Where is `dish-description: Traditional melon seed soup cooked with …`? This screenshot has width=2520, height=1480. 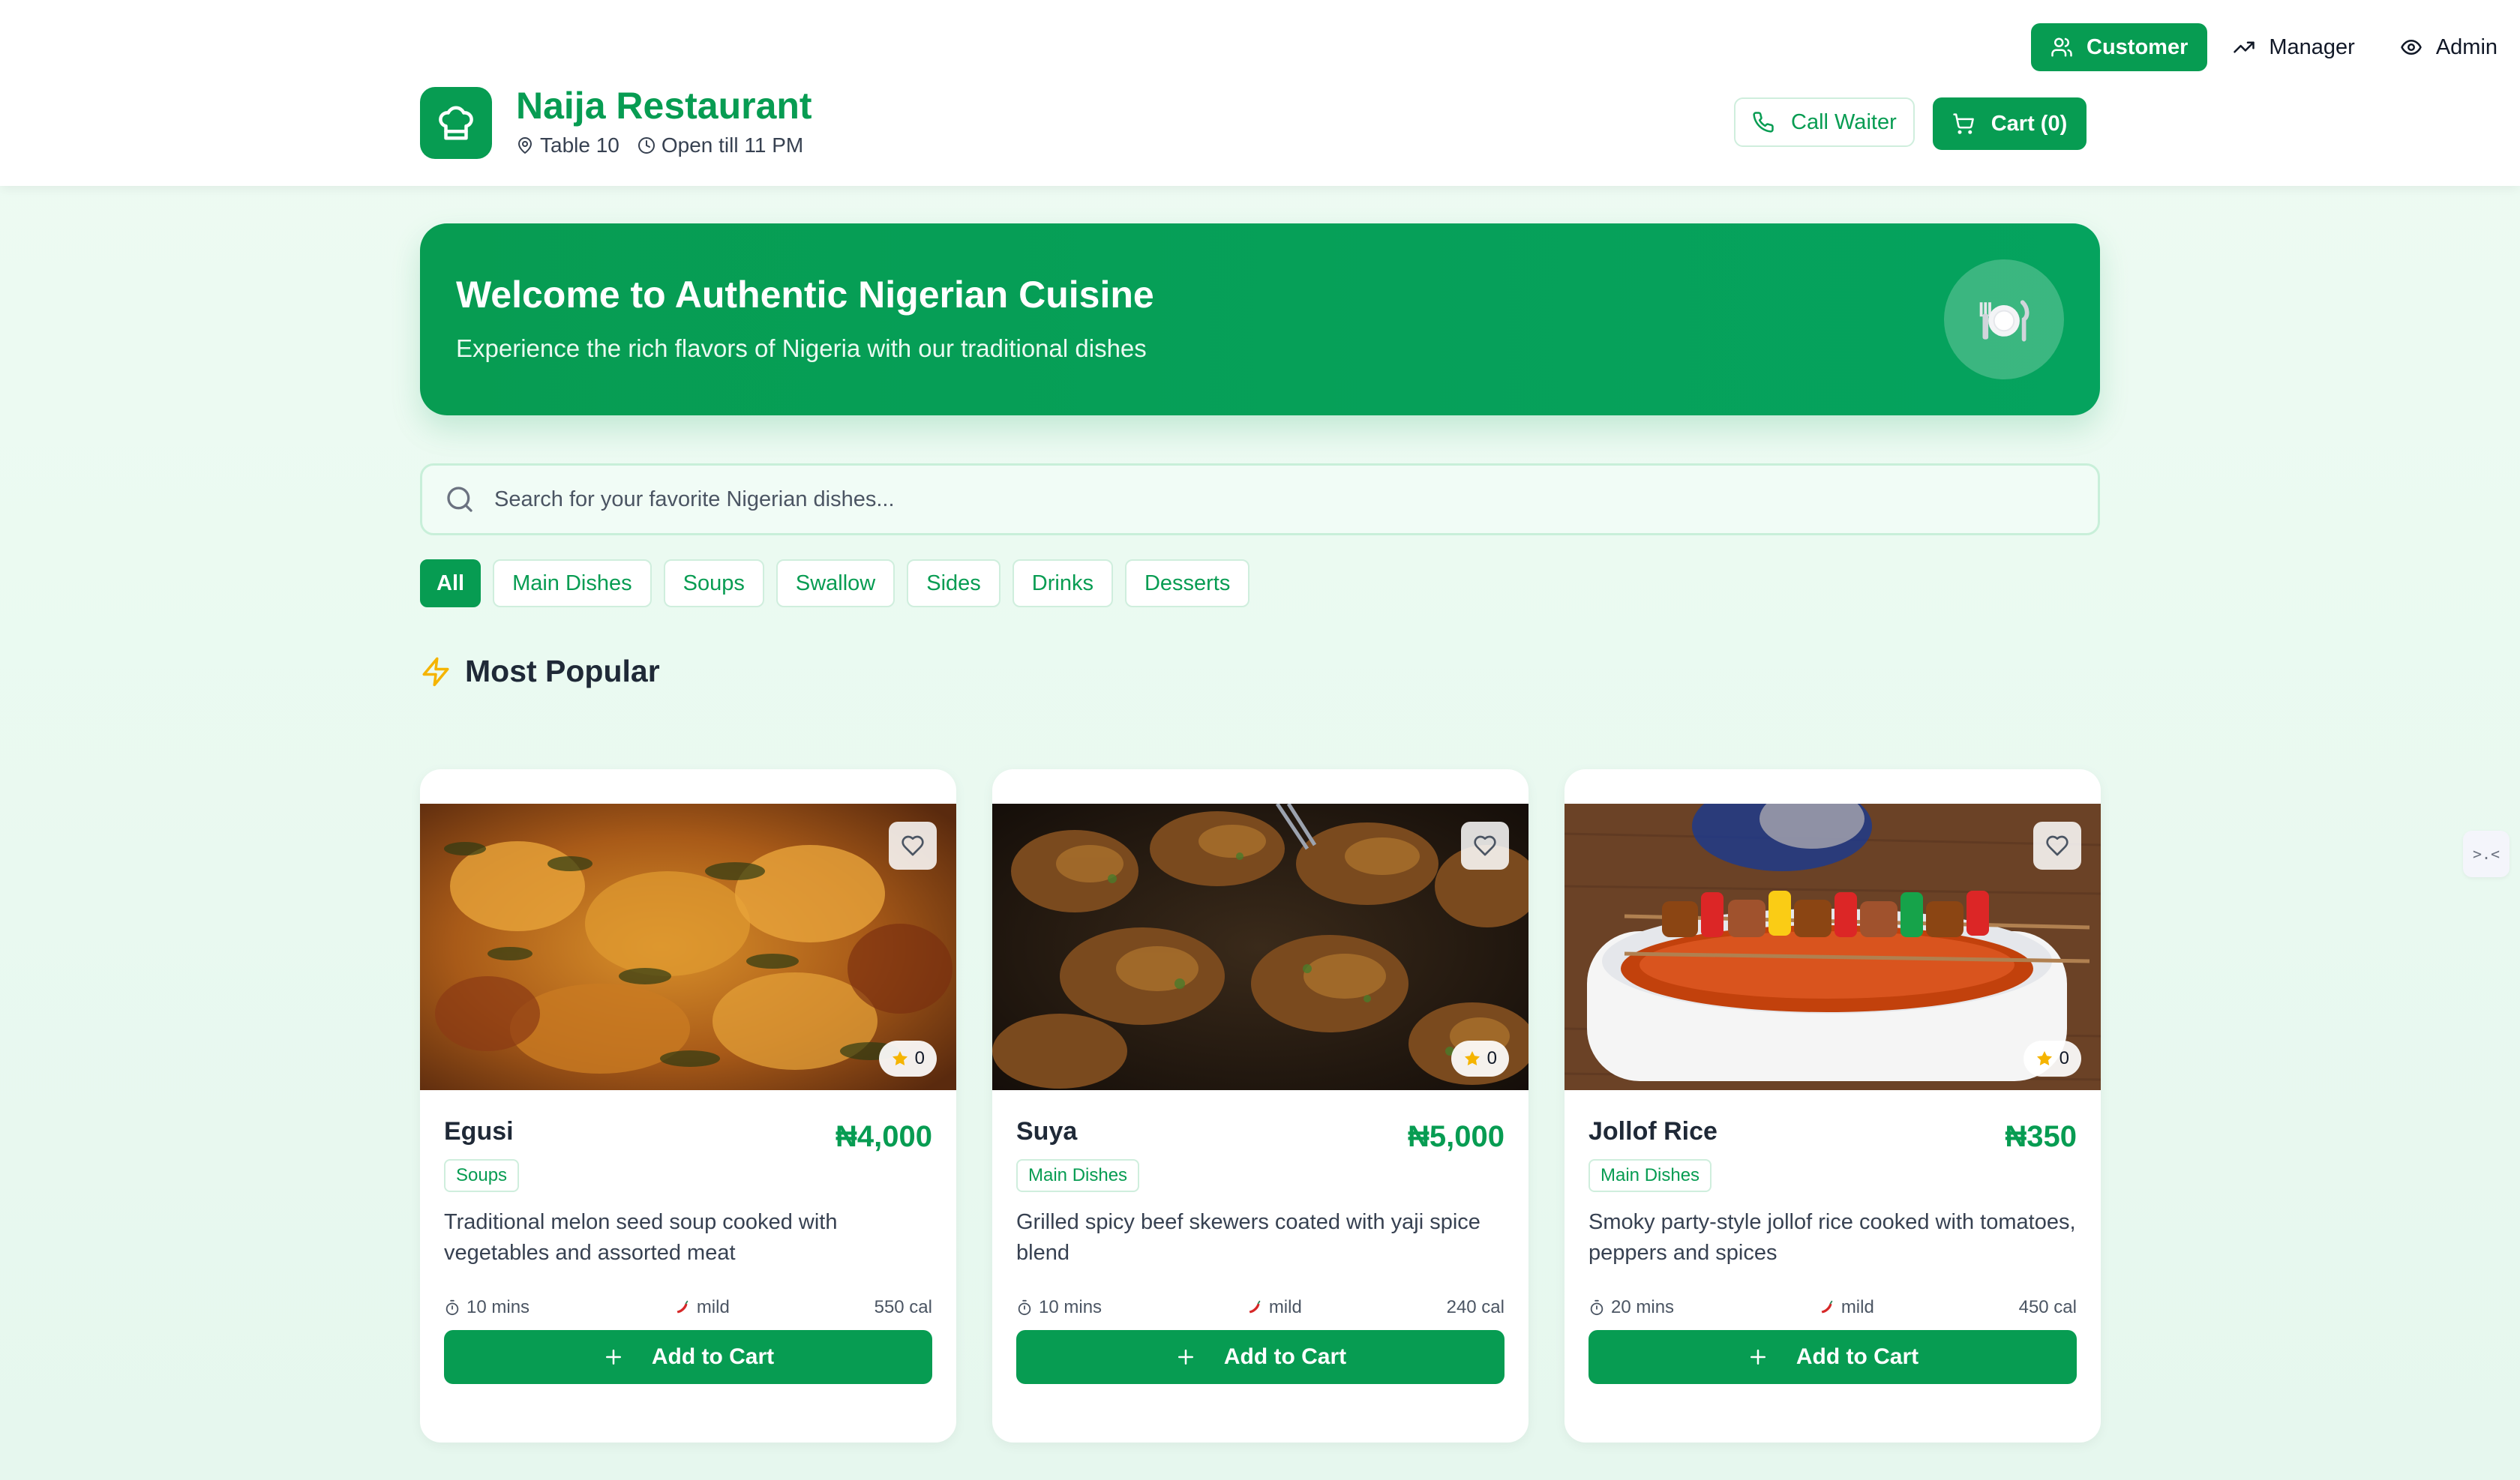 dish-description: Traditional melon seed soup cooked with … is located at coordinates (641, 1237).